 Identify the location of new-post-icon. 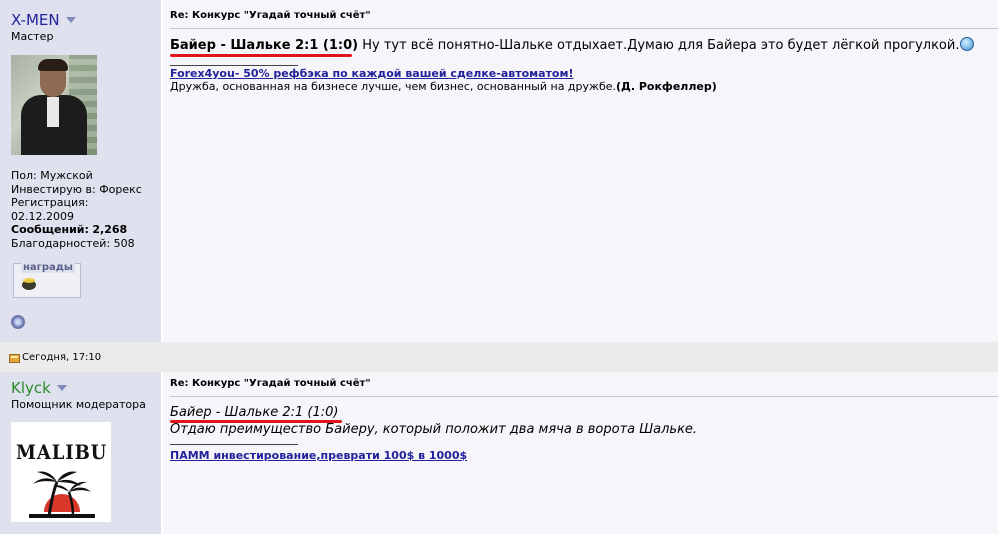
(14, 358).